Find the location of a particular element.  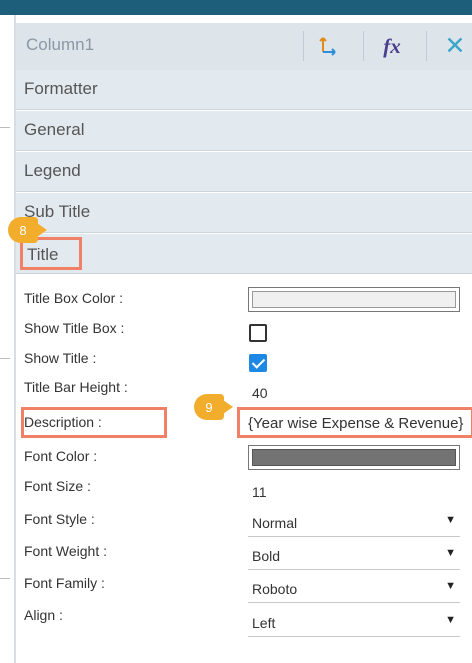

close-icon: ✕ is located at coordinates (455, 46).